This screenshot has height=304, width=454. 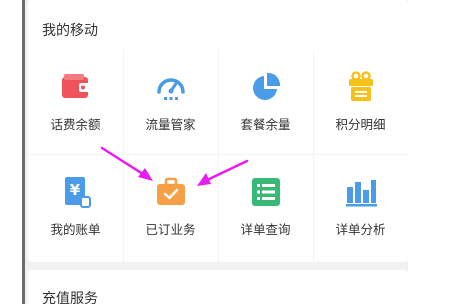 I want to click on speedometer-icon, so click(x=171, y=87).